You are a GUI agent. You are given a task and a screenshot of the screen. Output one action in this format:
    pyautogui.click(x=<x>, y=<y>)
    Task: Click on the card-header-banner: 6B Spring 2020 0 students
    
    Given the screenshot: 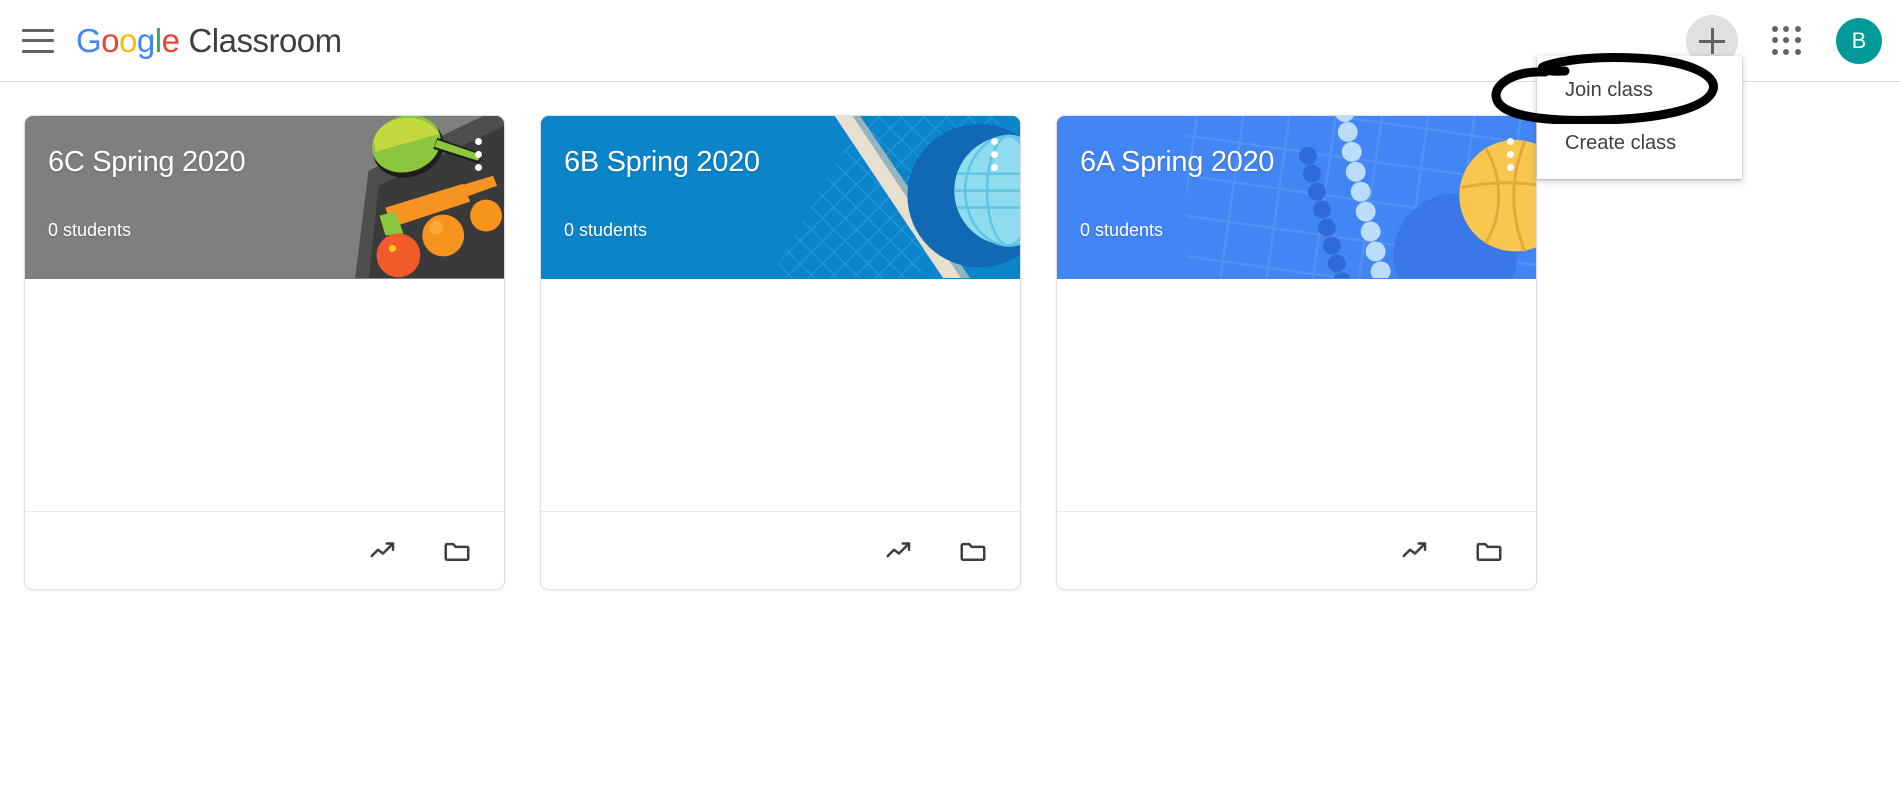 What is the action you would take?
    pyautogui.click(x=780, y=197)
    